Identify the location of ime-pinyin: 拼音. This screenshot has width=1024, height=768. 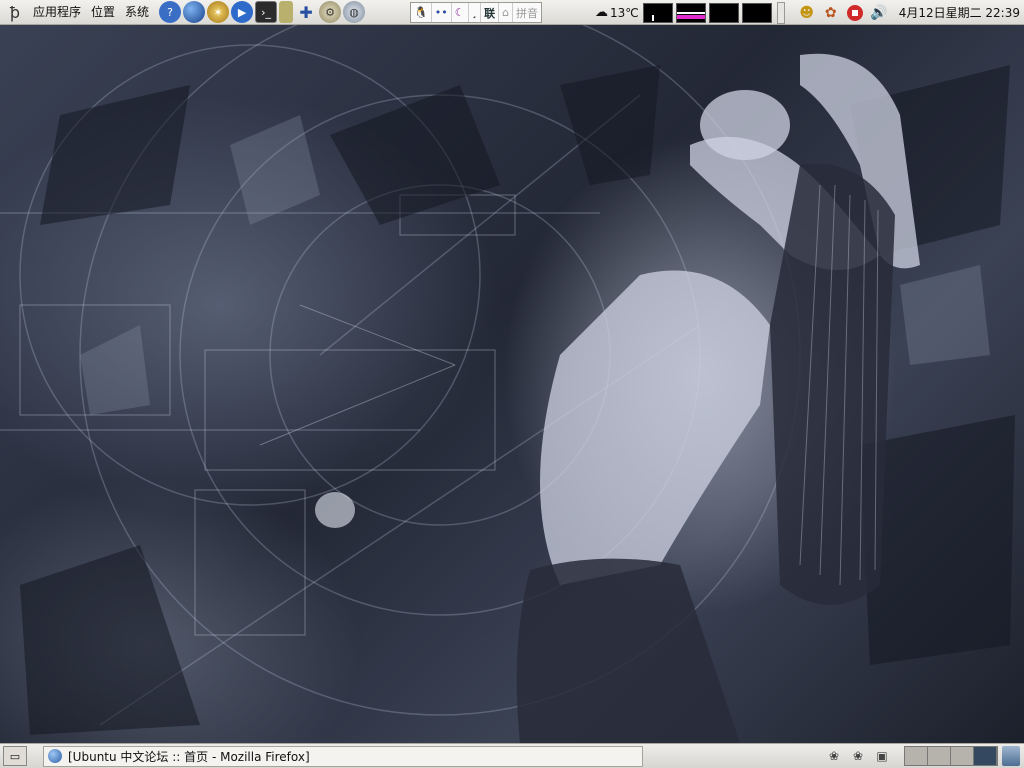
(527, 12).